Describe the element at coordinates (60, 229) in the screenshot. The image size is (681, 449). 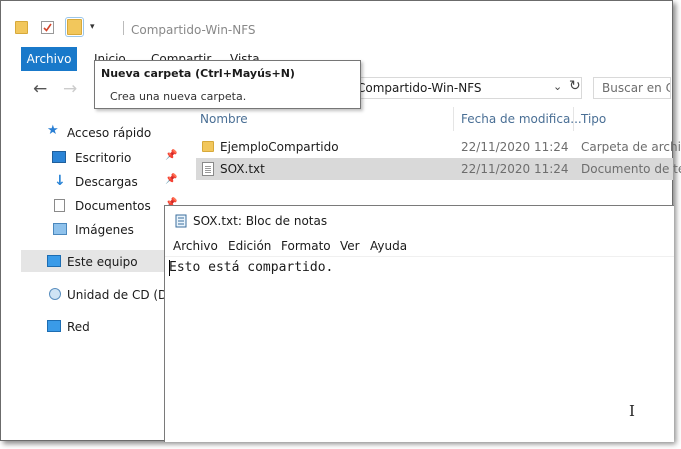
I see `images-icon` at that location.